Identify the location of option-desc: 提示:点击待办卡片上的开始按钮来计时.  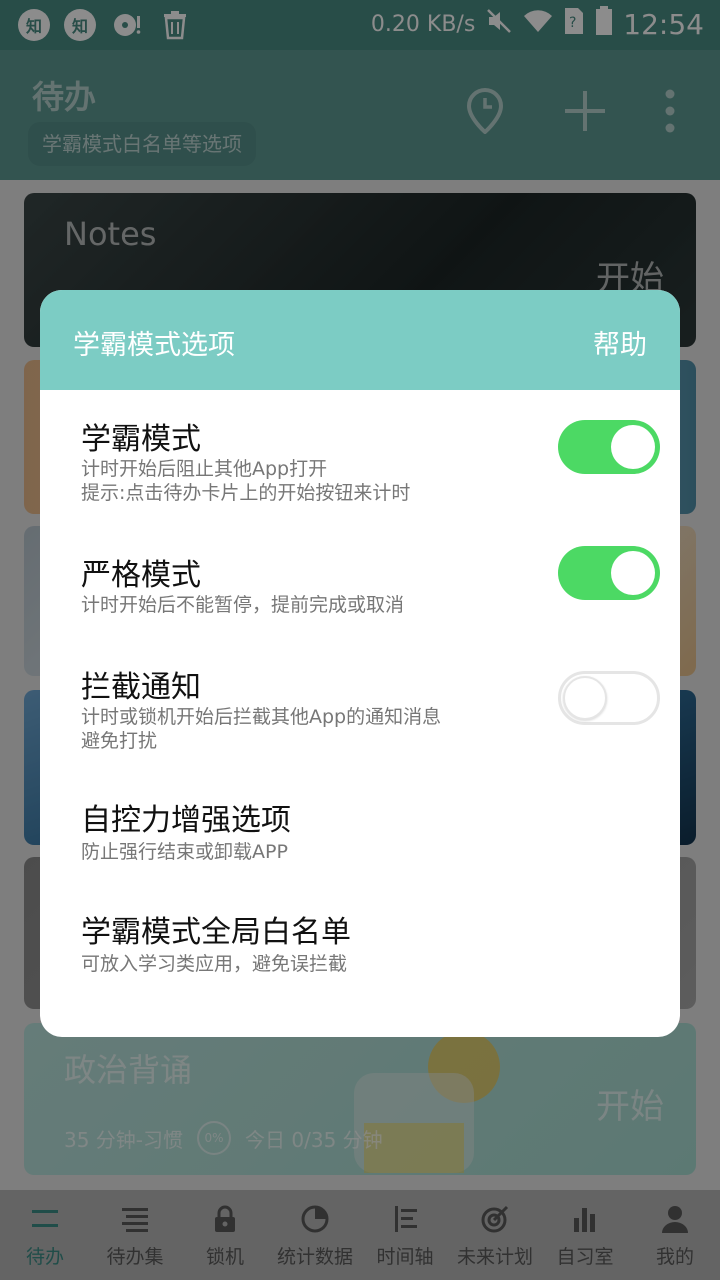
(246, 493).